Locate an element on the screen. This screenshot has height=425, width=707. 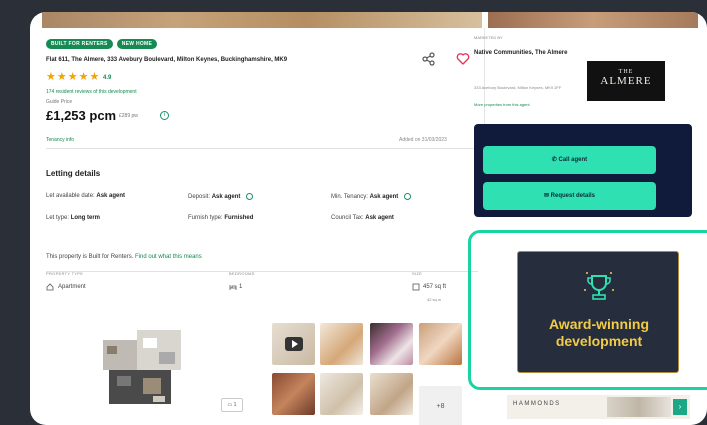
award-text: Award-winning development is located at coordinates (599, 333).